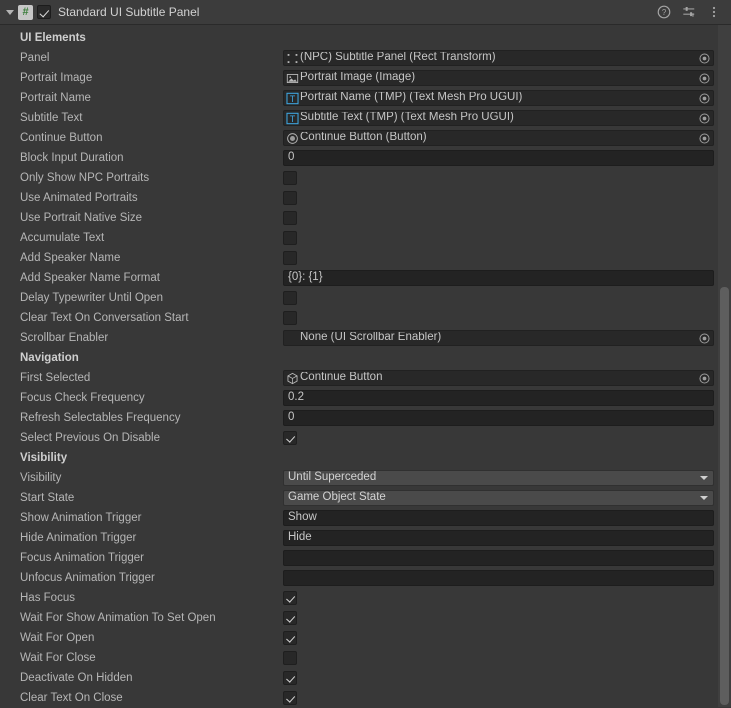  I want to click on property-field-zone: Hide, so click(507, 538).